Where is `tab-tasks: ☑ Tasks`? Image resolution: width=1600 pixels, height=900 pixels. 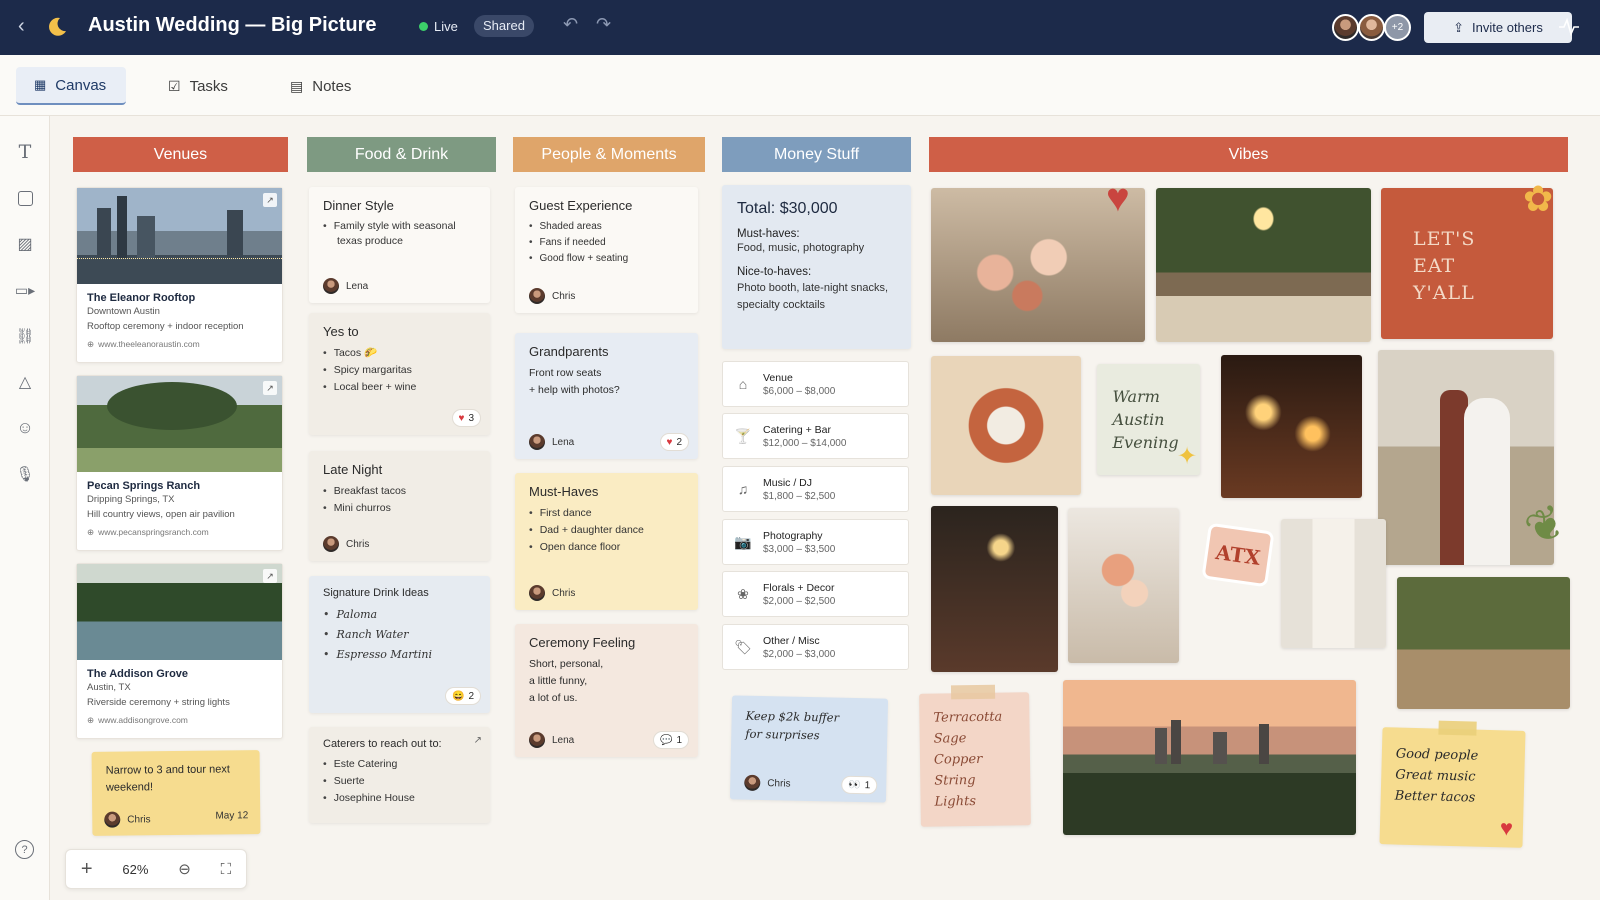 tab-tasks: ☑ Tasks is located at coordinates (198, 86).